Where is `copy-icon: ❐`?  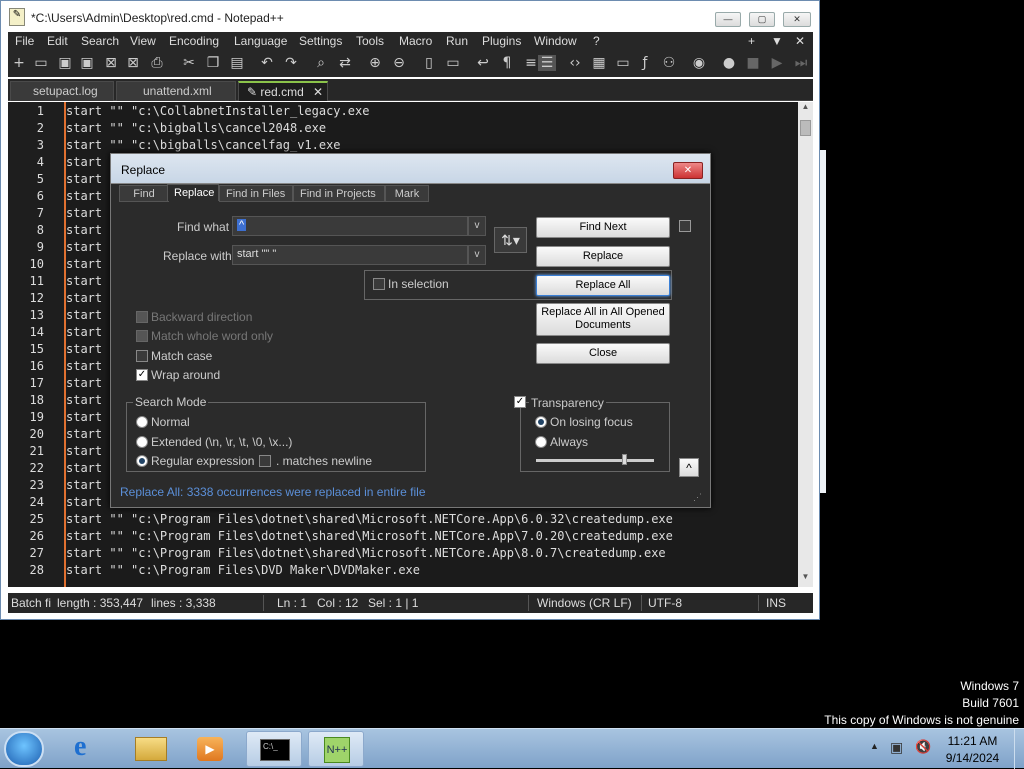 copy-icon: ❐ is located at coordinates (213, 63).